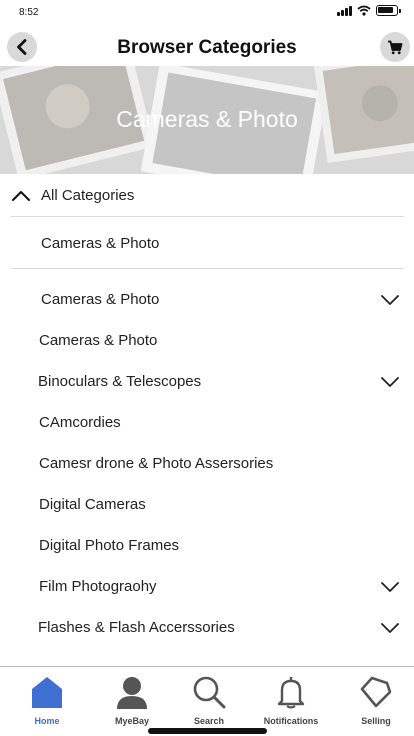  Describe the element at coordinates (364, 10) in the screenshot. I see `wifi-icon` at that location.